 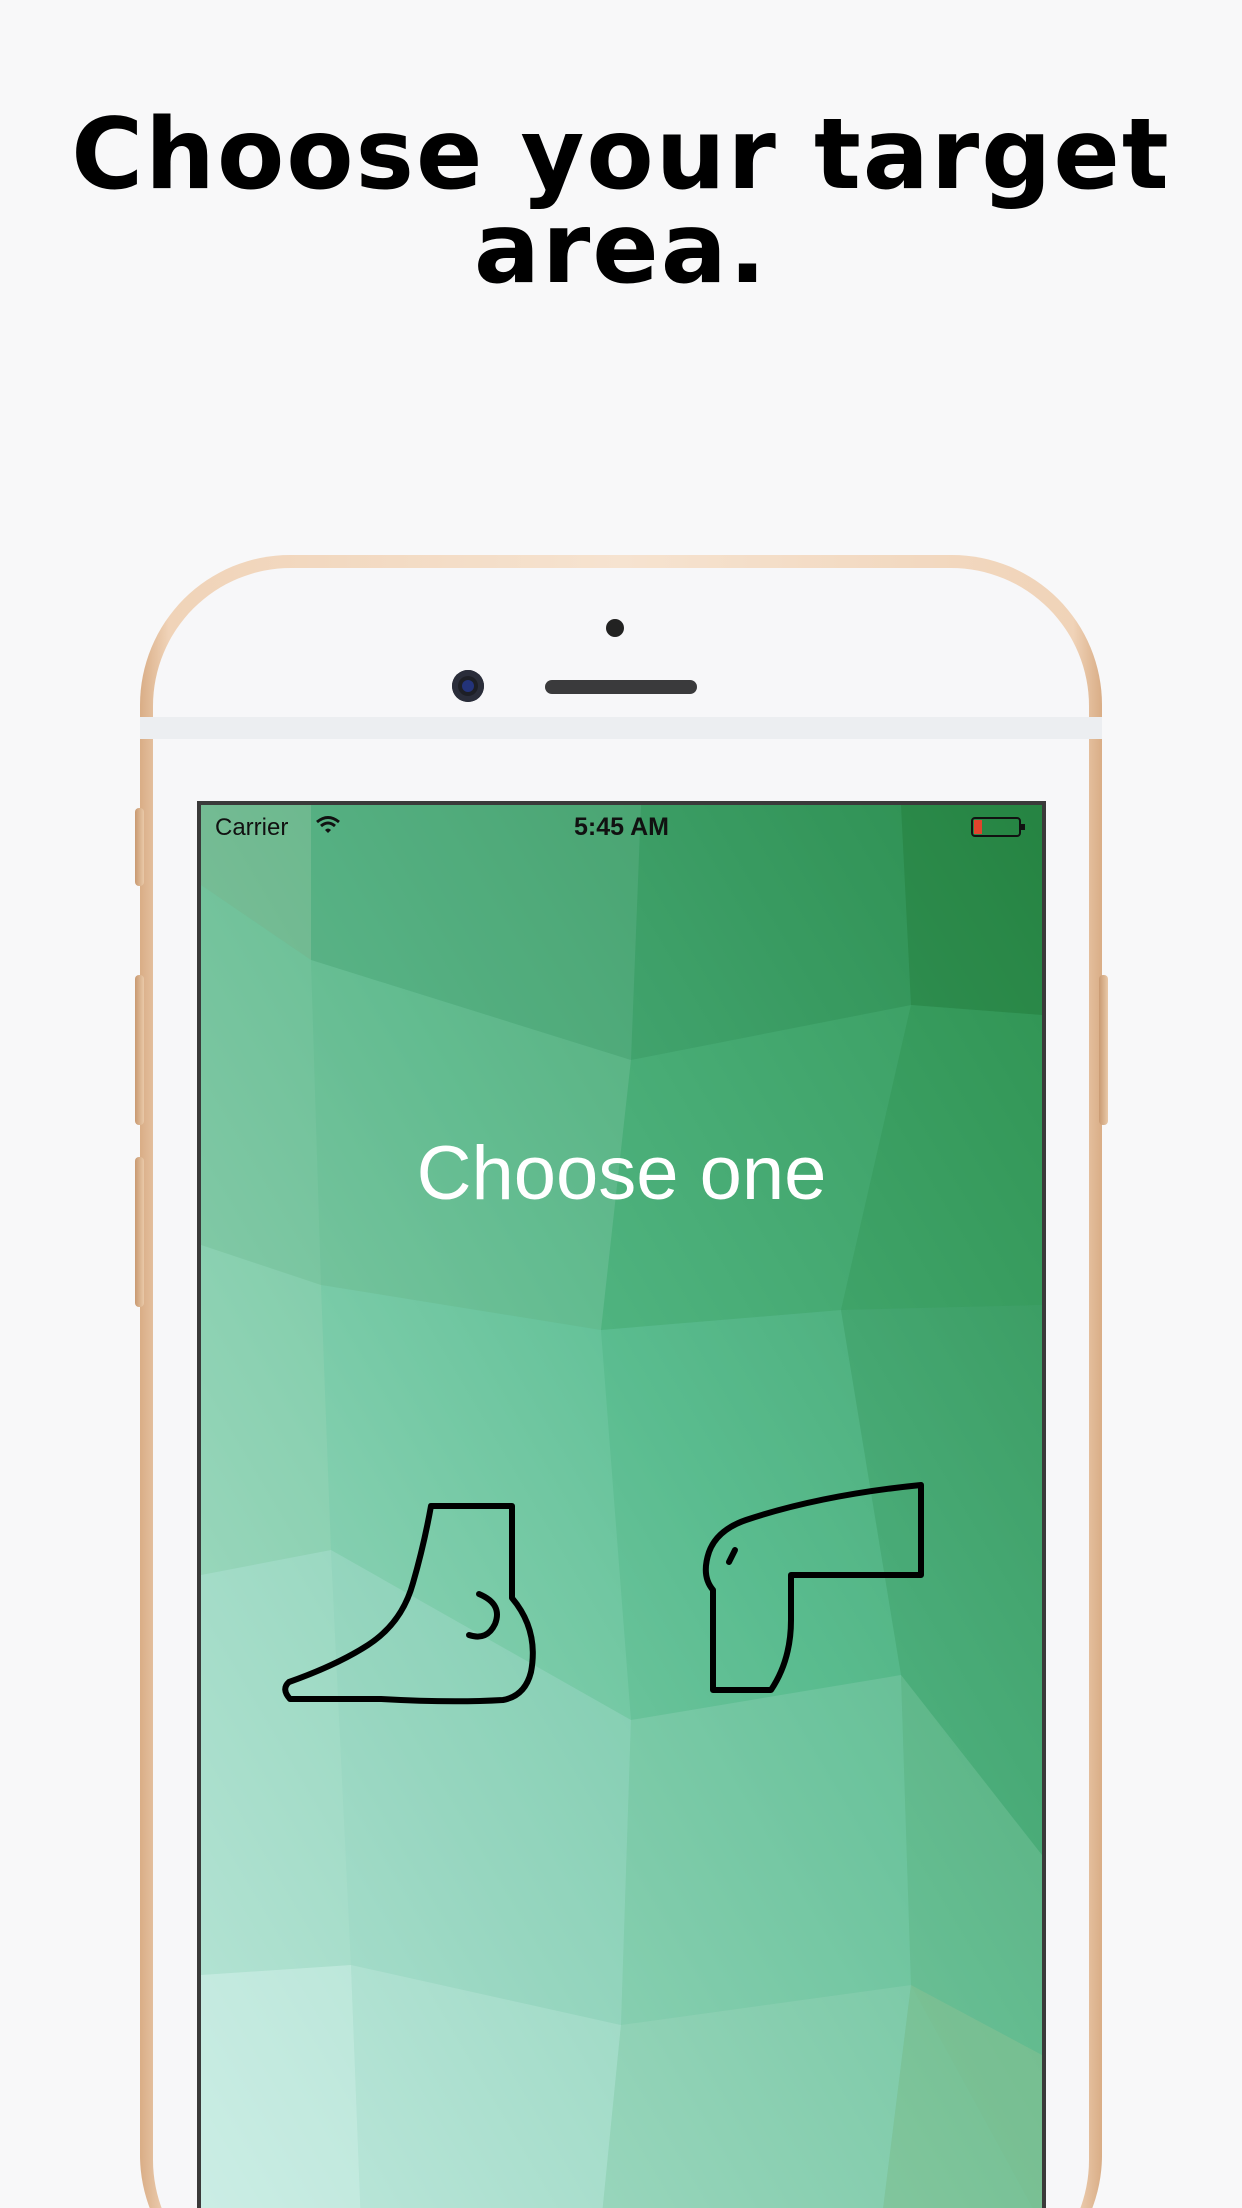 What do you see at coordinates (139, 847) in the screenshot?
I see `mute-switch` at bounding box center [139, 847].